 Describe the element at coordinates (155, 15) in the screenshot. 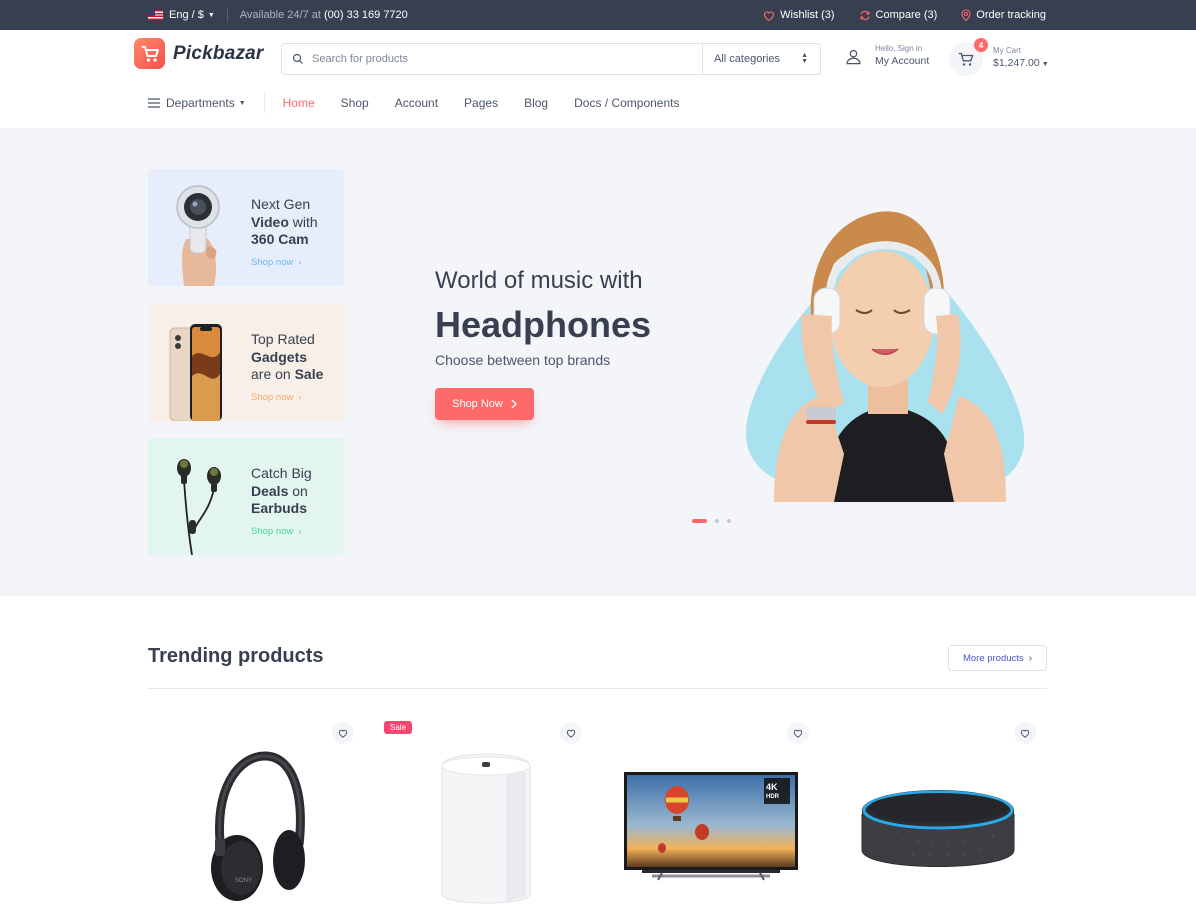

I see `us-flag-icon` at that location.